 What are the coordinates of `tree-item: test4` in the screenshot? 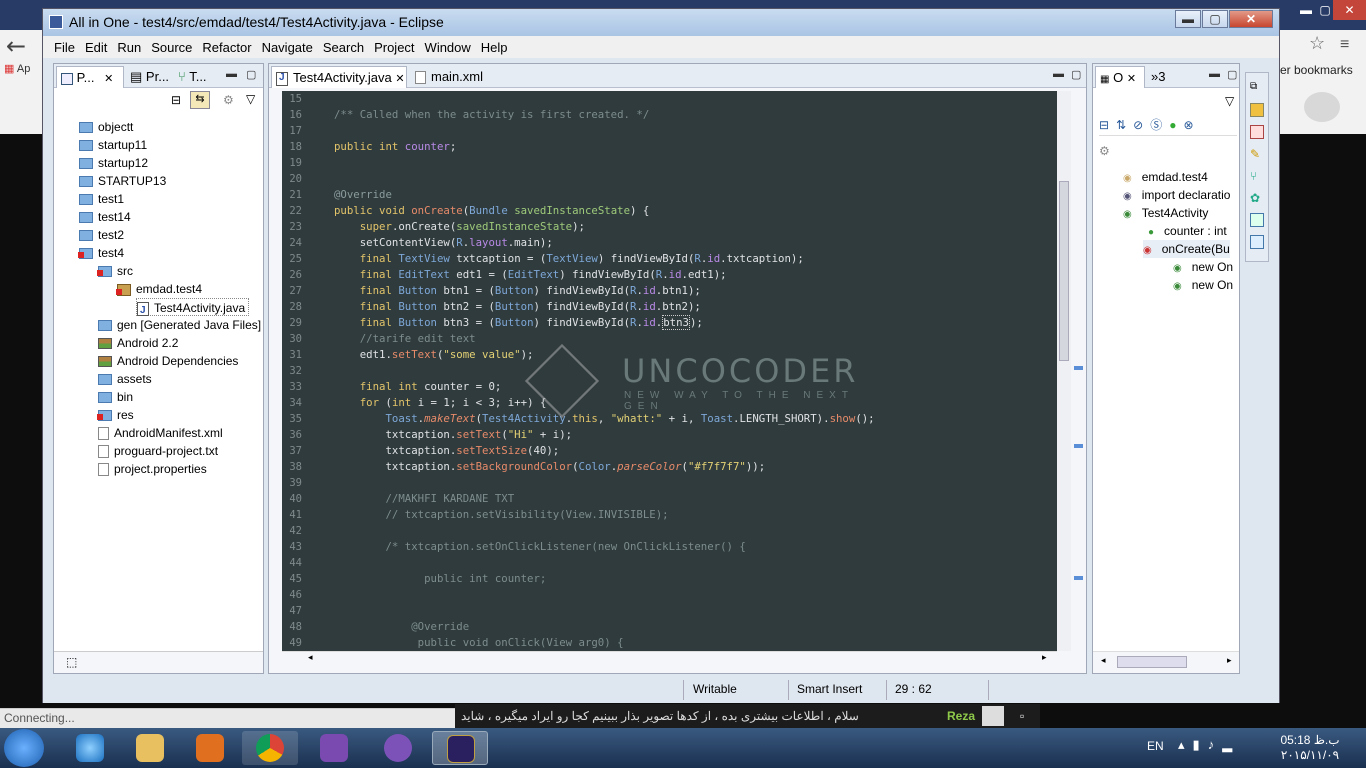 It's located at (101, 253).